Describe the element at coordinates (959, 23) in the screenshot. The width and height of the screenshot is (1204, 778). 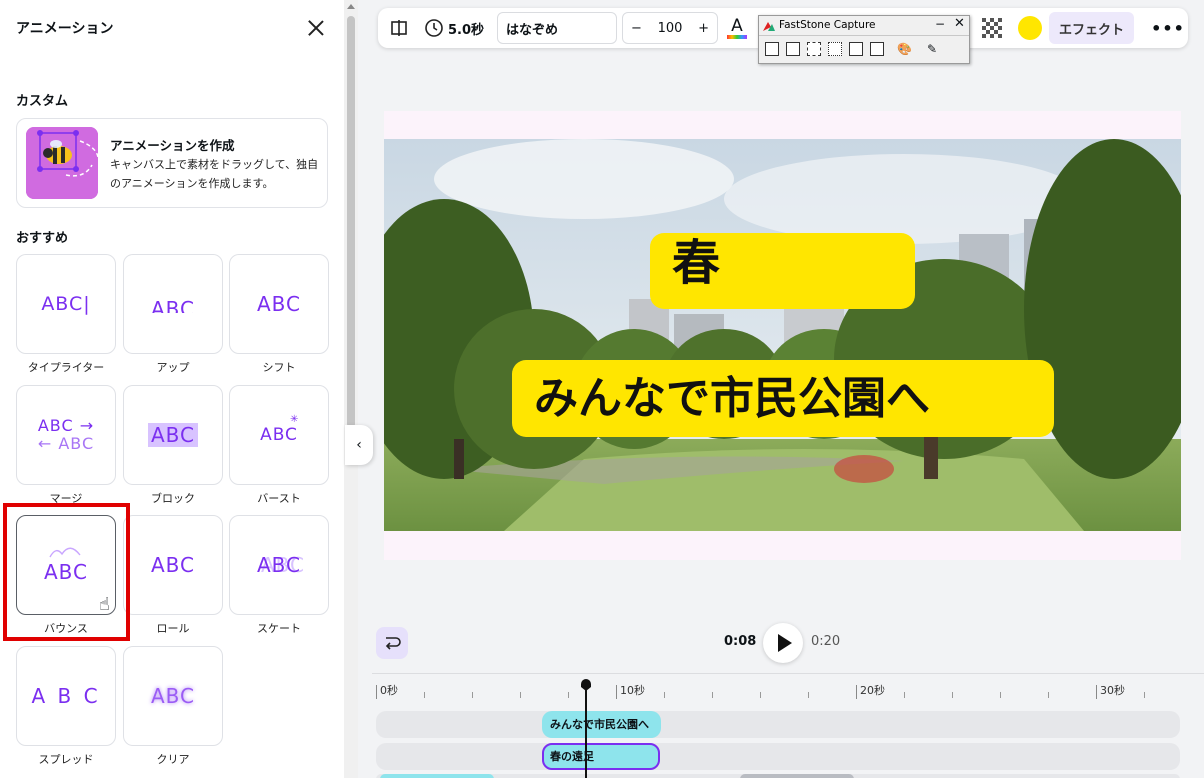
I see `close-icon: ✕` at that location.